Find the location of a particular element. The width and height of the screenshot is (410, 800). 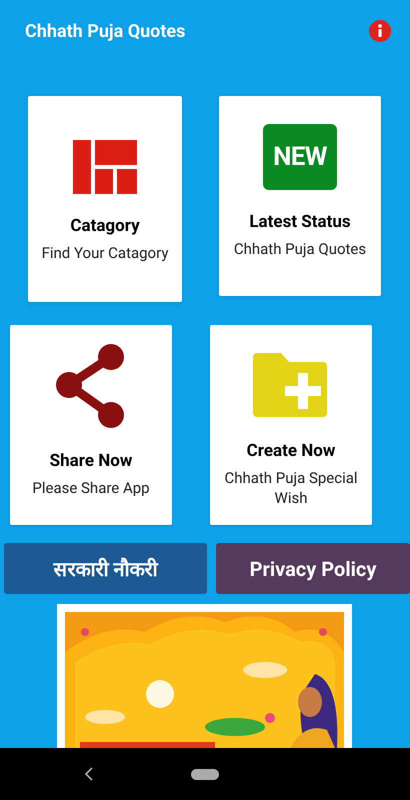

info-icon is located at coordinates (380, 31).